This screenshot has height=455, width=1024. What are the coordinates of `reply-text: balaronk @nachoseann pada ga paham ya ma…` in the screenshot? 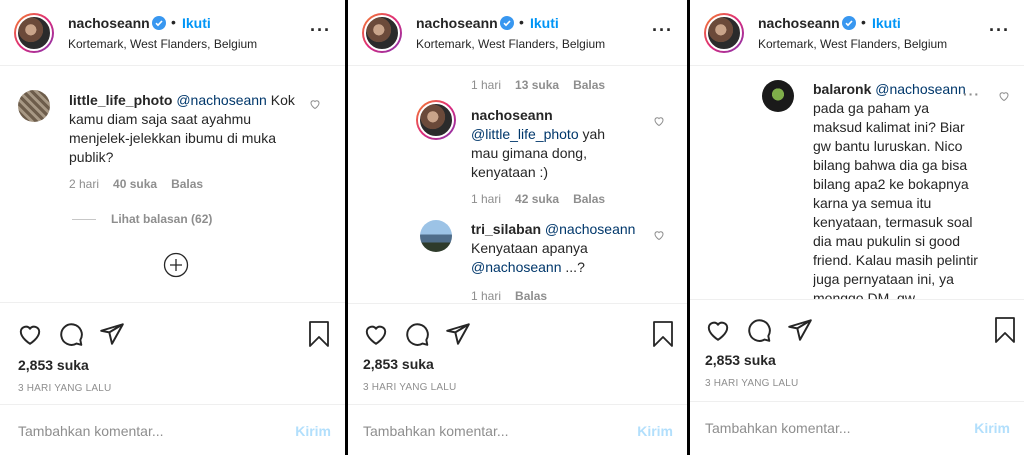 It's located at (897, 190).